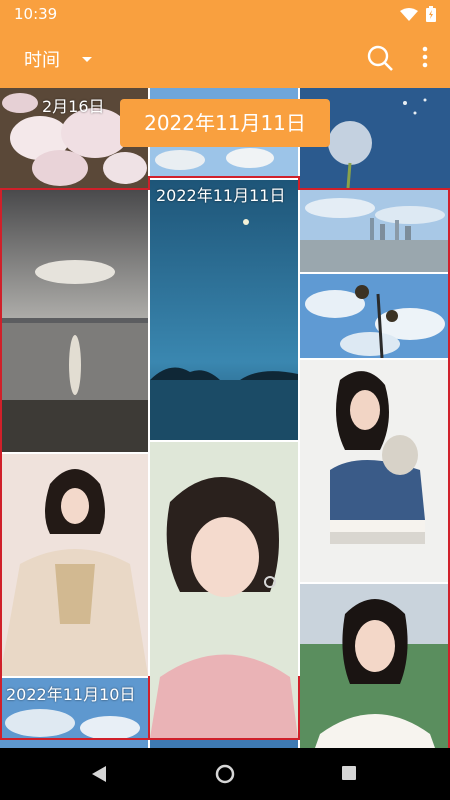 The image size is (450, 800). What do you see at coordinates (42, 59) in the screenshot?
I see `view-mode-title: 时间` at bounding box center [42, 59].